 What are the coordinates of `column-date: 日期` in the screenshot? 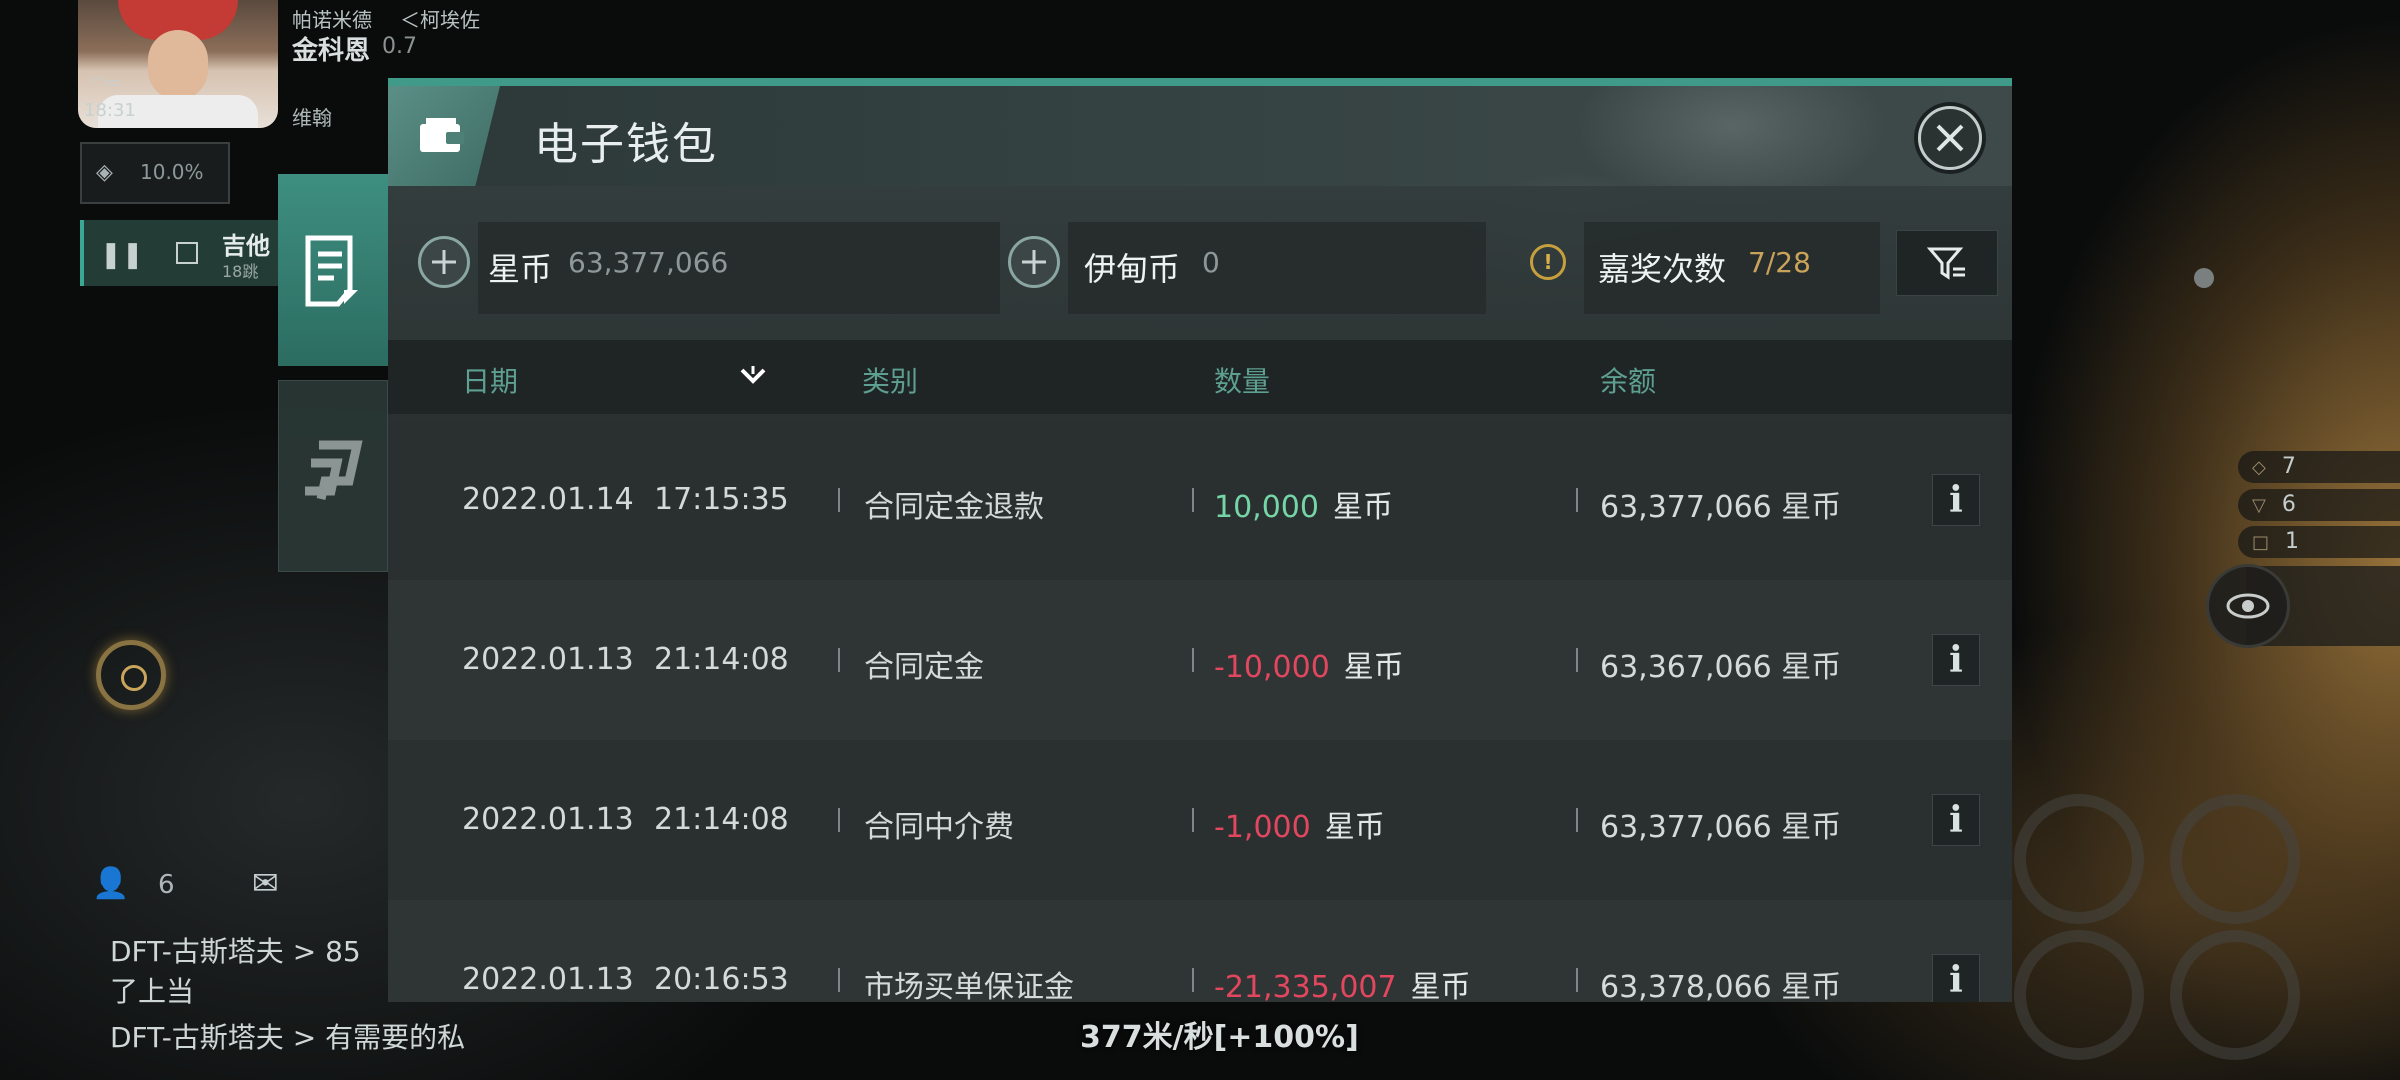 It's located at (490, 380).